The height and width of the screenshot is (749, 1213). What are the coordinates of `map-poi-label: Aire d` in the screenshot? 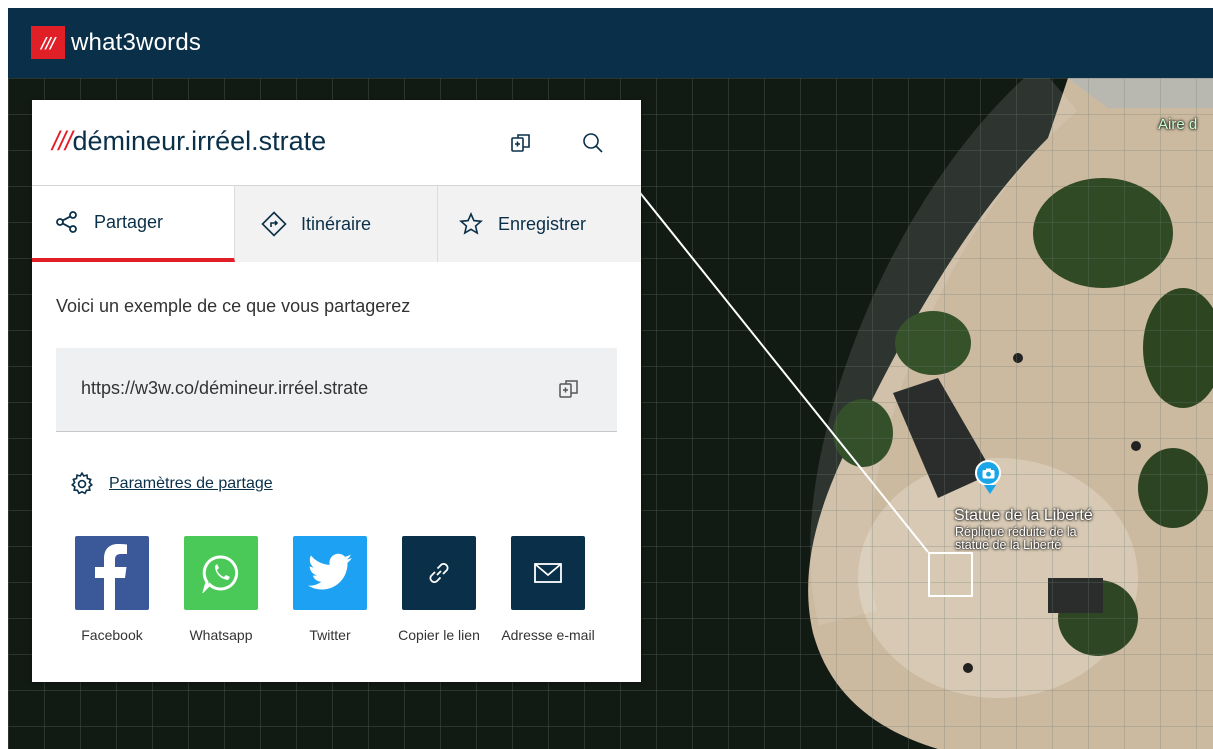 It's located at (1177, 124).